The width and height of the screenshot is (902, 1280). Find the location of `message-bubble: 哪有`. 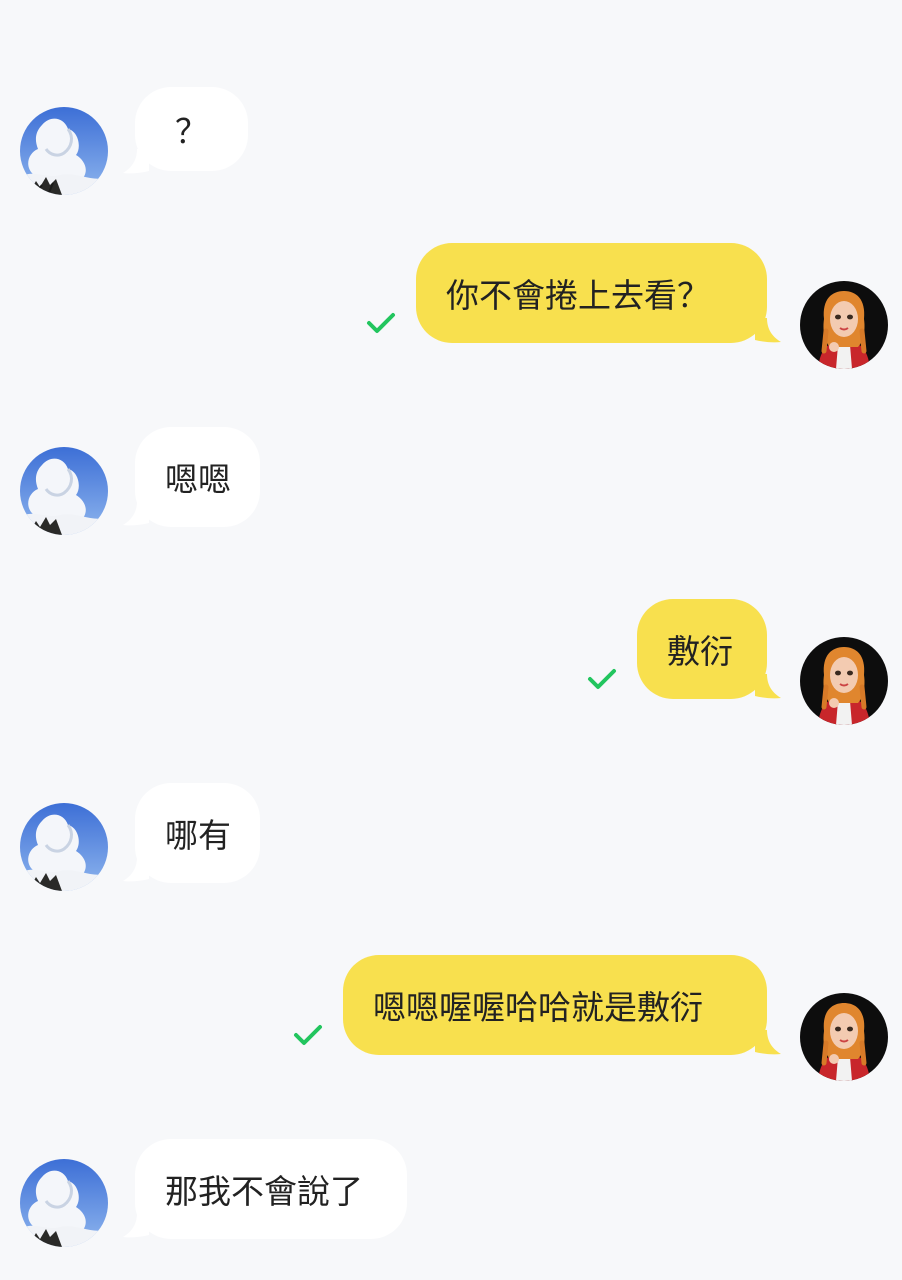

message-bubble: 哪有 is located at coordinates (197, 833).